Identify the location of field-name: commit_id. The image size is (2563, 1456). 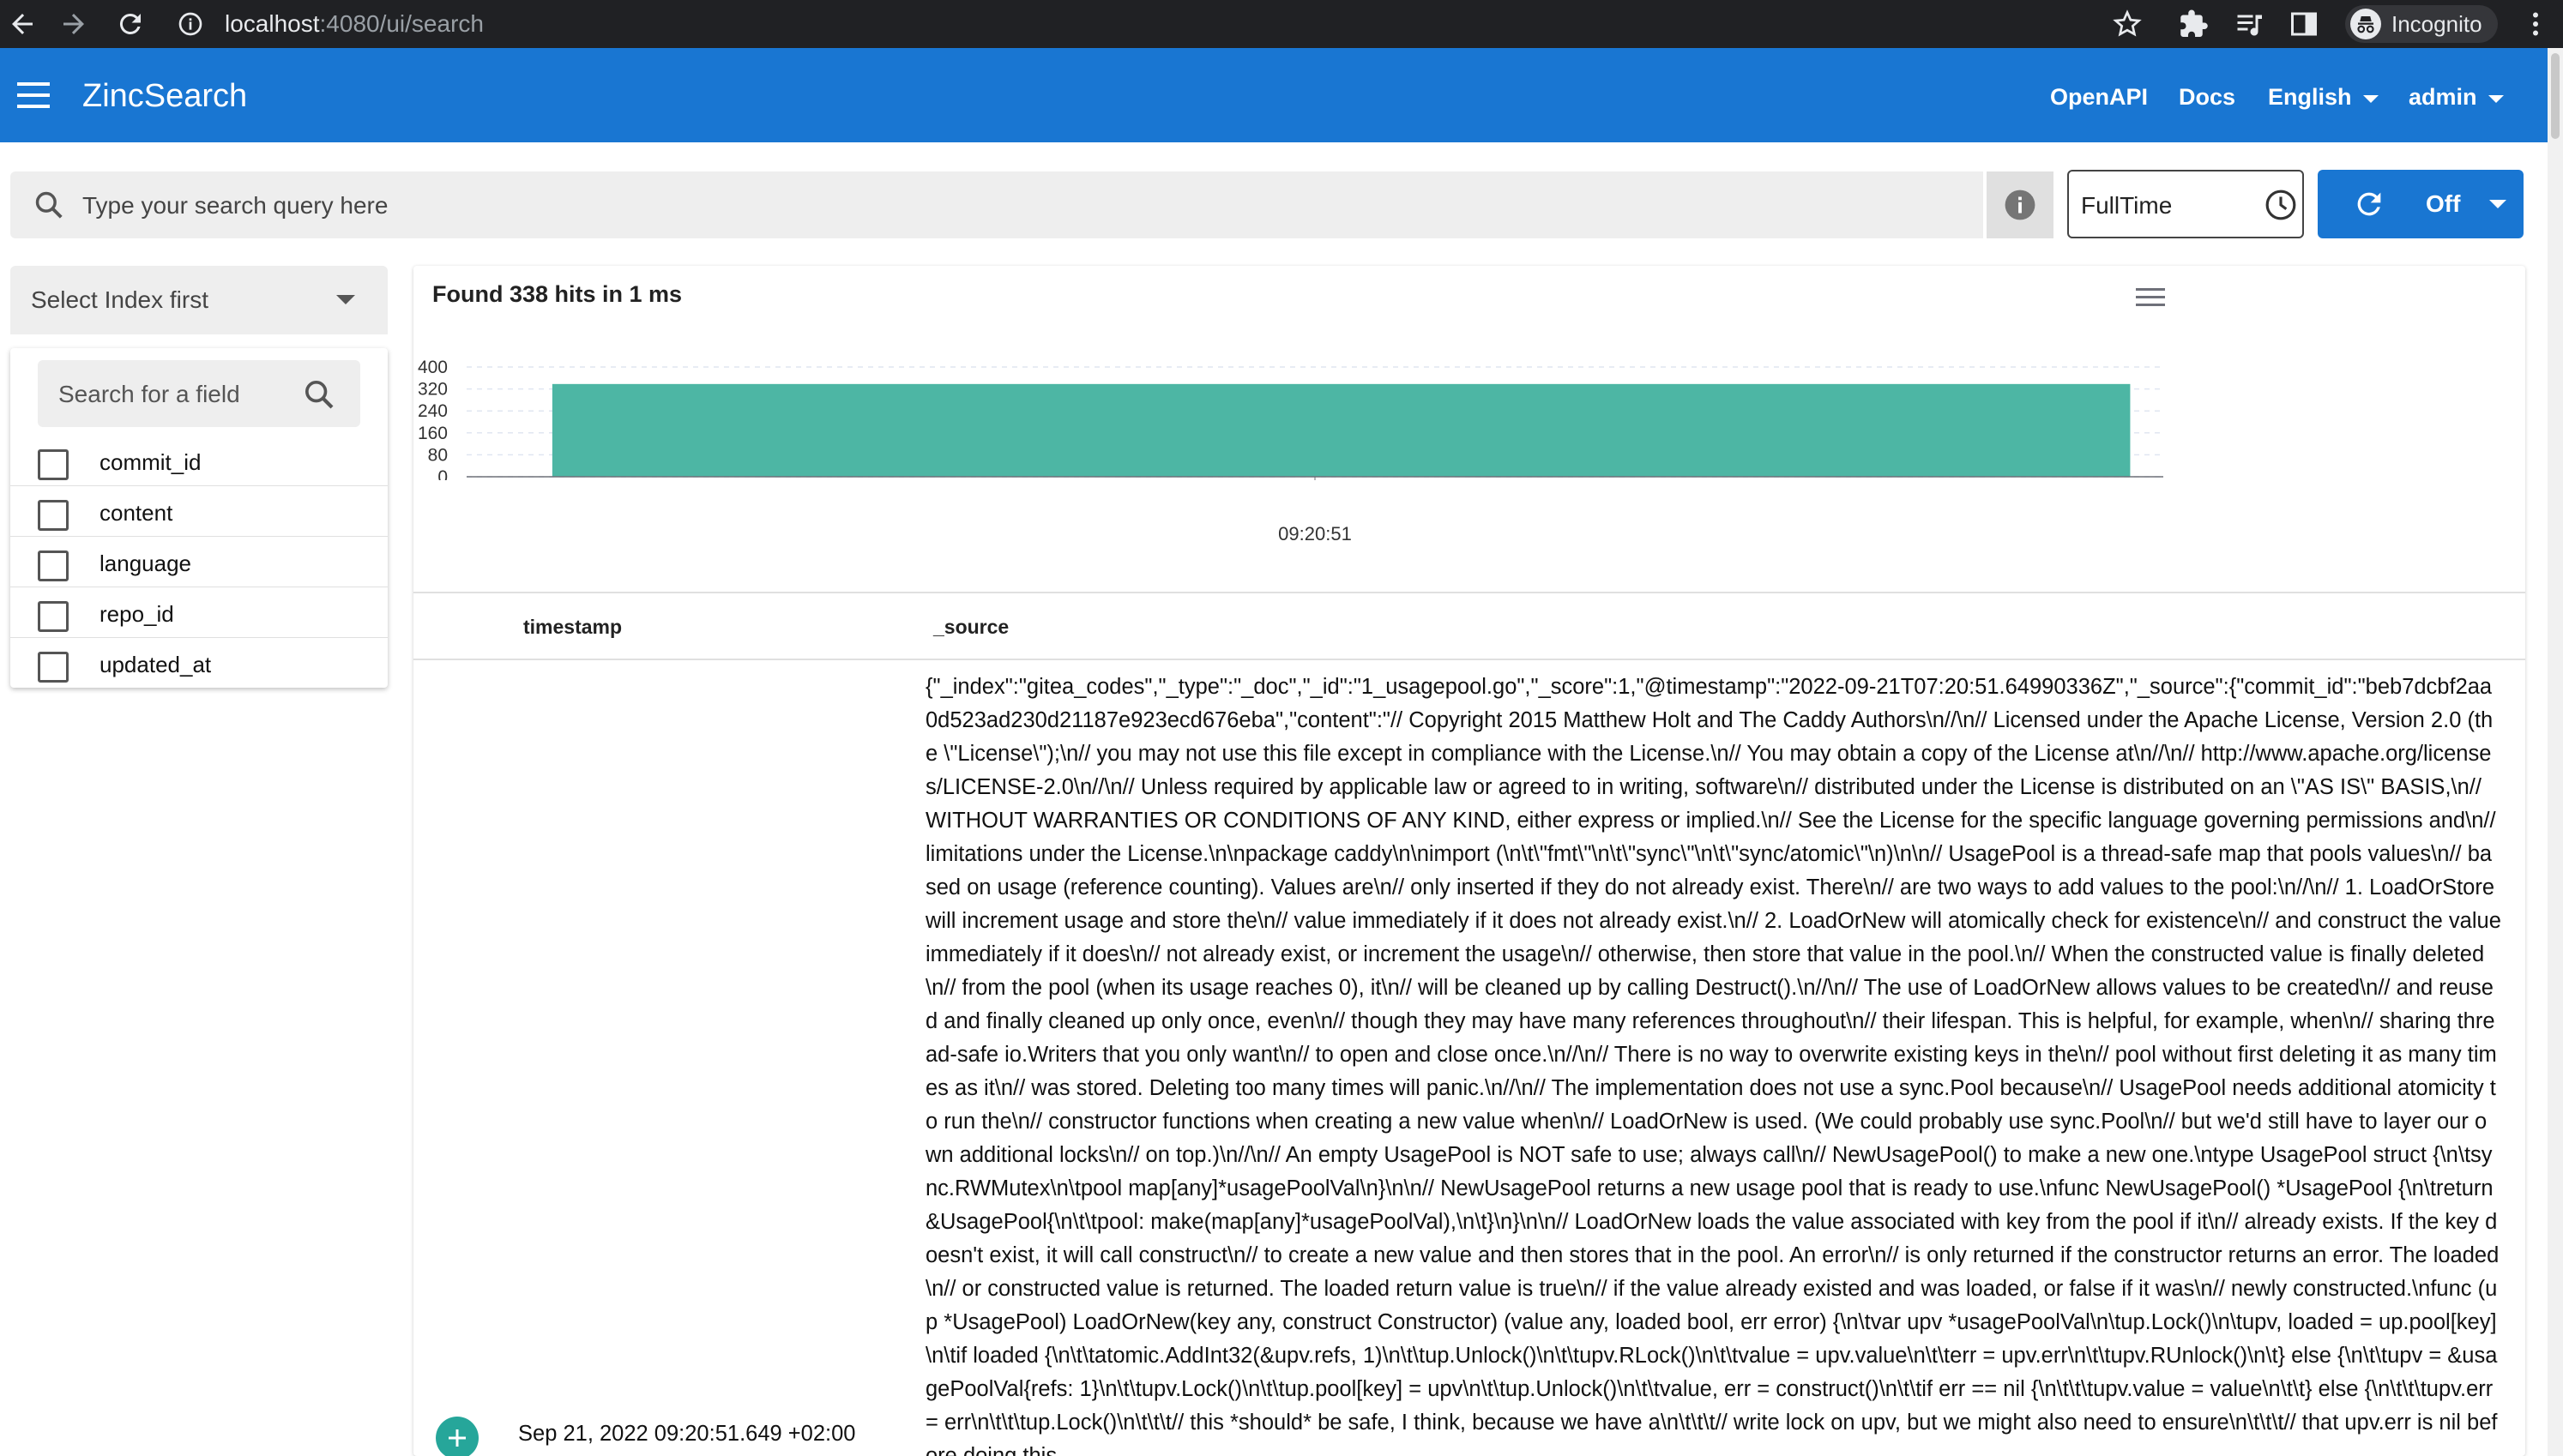
(151, 462).